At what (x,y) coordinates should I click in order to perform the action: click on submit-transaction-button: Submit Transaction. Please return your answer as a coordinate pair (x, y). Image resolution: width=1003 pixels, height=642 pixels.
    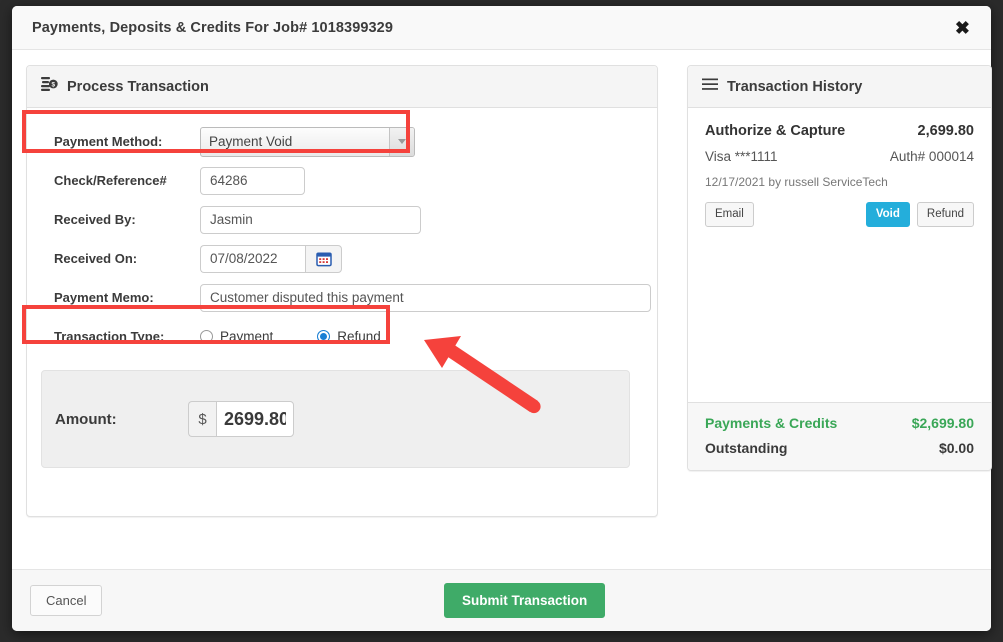
    Looking at the image, I should click on (525, 600).